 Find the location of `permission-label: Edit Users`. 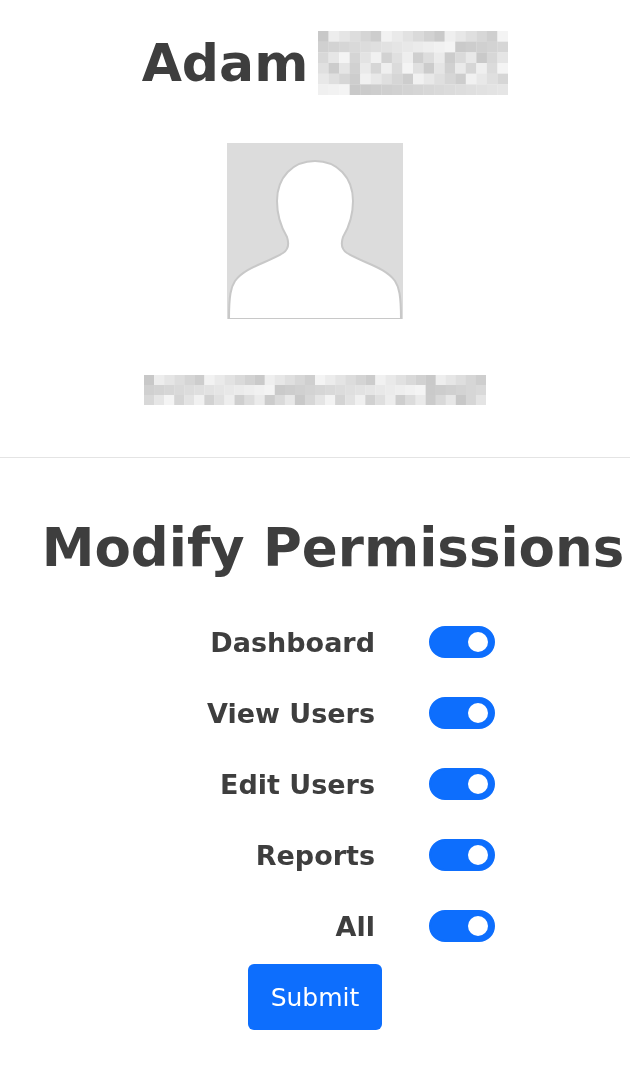

permission-label: Edit Users is located at coordinates (296, 784).